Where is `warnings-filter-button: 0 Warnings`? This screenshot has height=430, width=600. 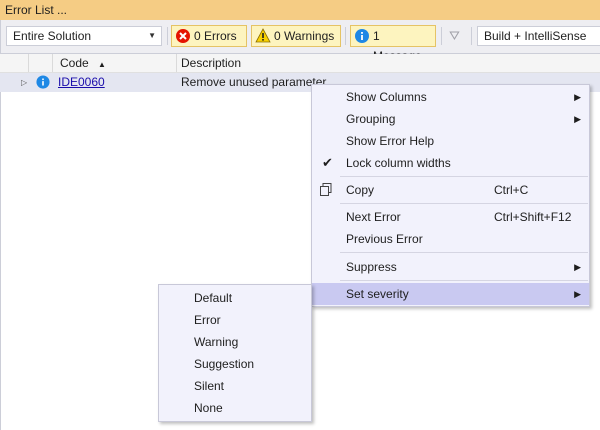
warnings-filter-button: 0 Warnings is located at coordinates (296, 36).